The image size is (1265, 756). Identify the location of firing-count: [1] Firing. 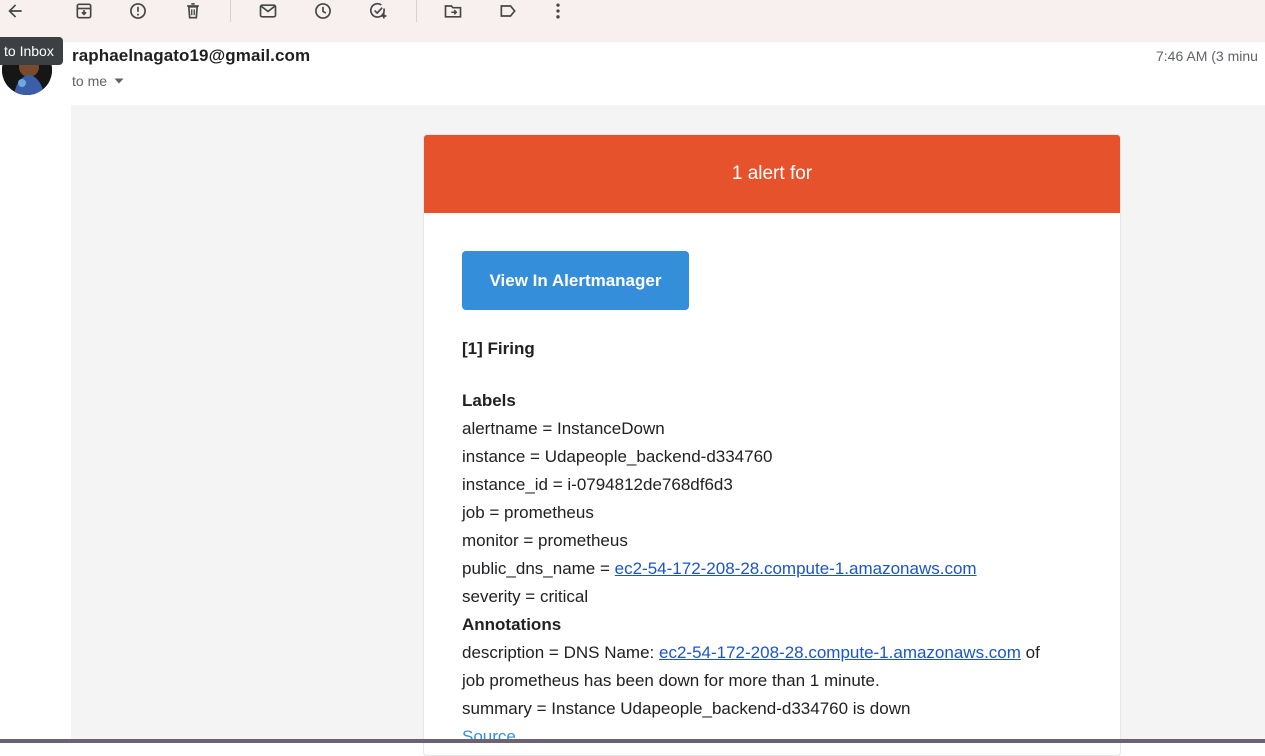
(498, 348).